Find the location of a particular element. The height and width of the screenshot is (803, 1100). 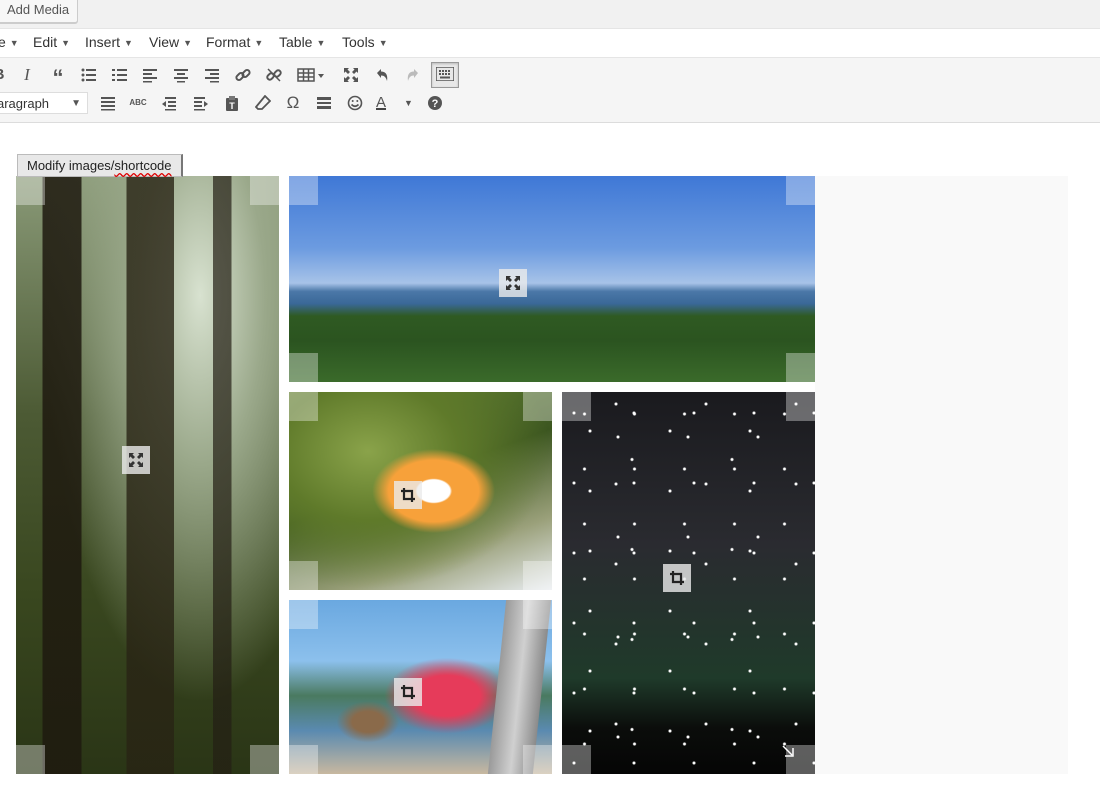

paste-text-icon: T is located at coordinates (232, 103).